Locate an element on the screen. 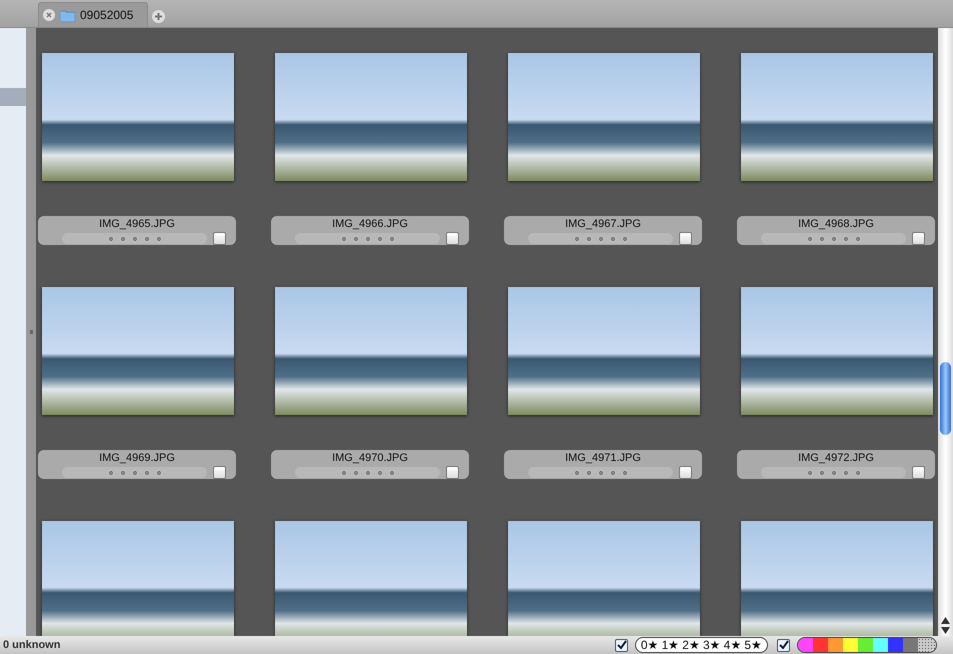 The height and width of the screenshot is (654, 953). file-name: IMG_4965.JPG is located at coordinates (137, 224).